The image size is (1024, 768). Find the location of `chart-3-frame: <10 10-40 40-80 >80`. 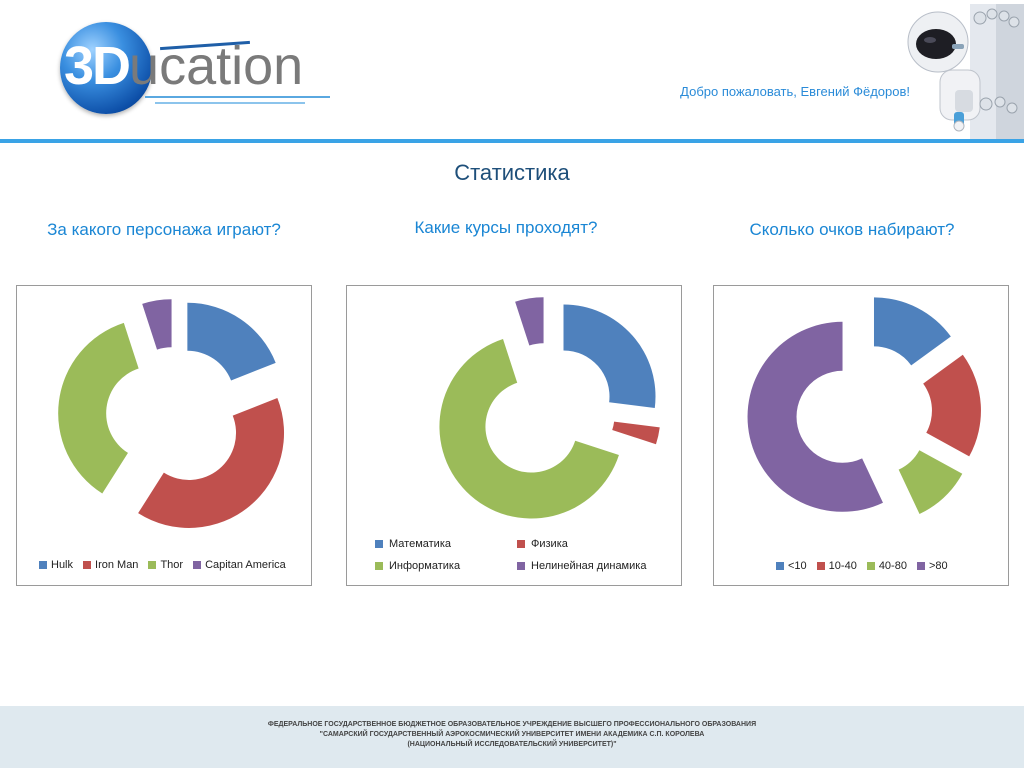

chart-3-frame: <10 10-40 40-80 >80 is located at coordinates (861, 435).